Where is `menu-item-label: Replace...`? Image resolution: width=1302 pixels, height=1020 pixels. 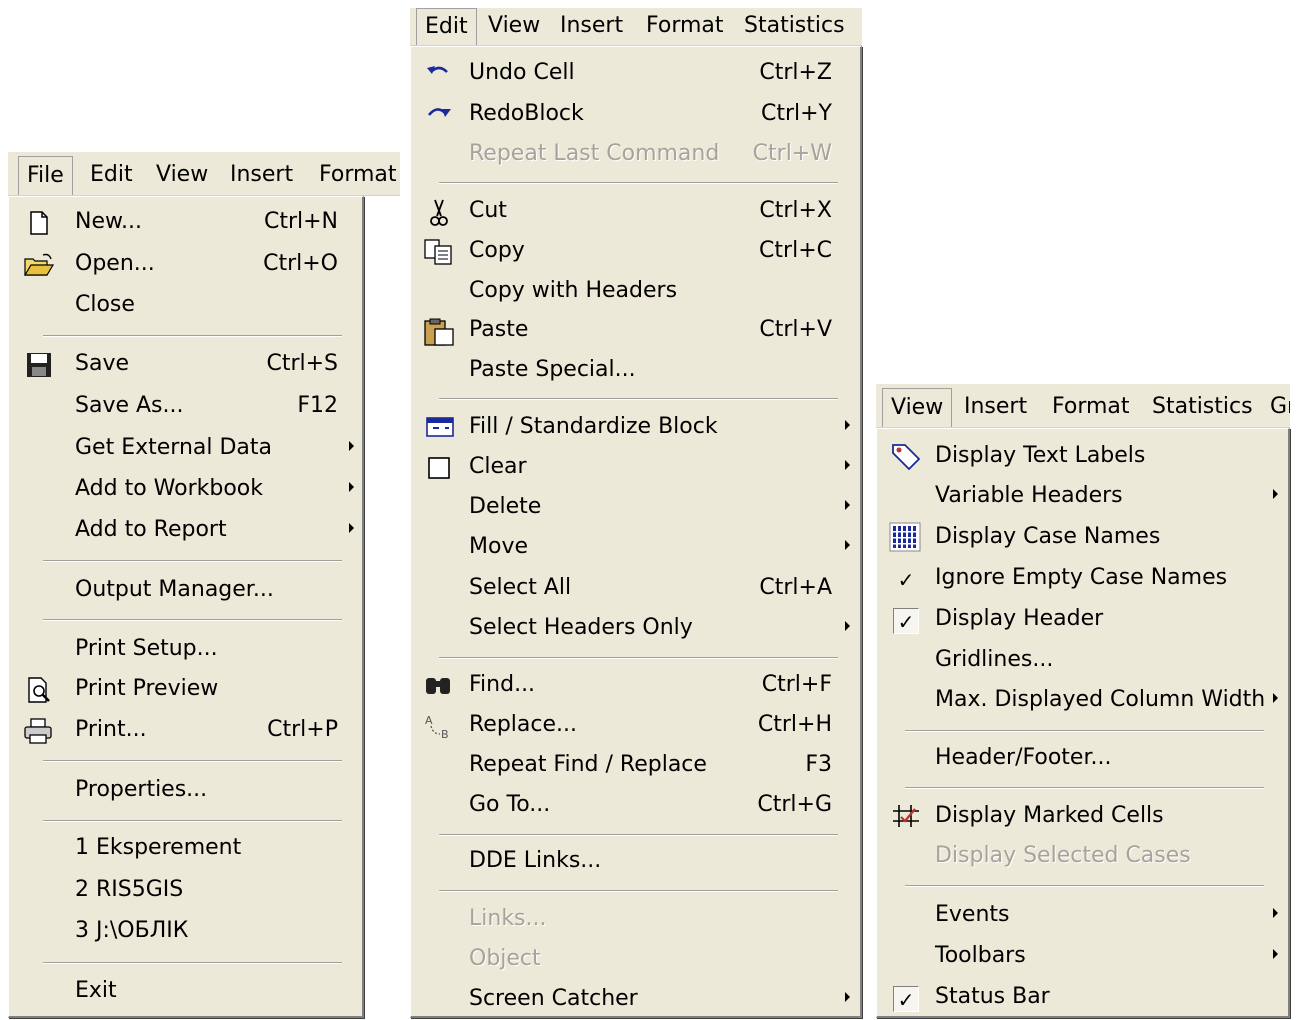 menu-item-label: Replace... is located at coordinates (523, 724).